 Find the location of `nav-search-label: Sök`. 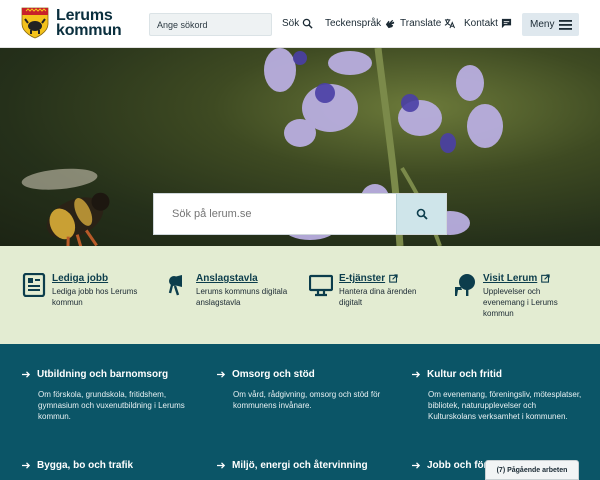

nav-search-label: Sök is located at coordinates (291, 23).